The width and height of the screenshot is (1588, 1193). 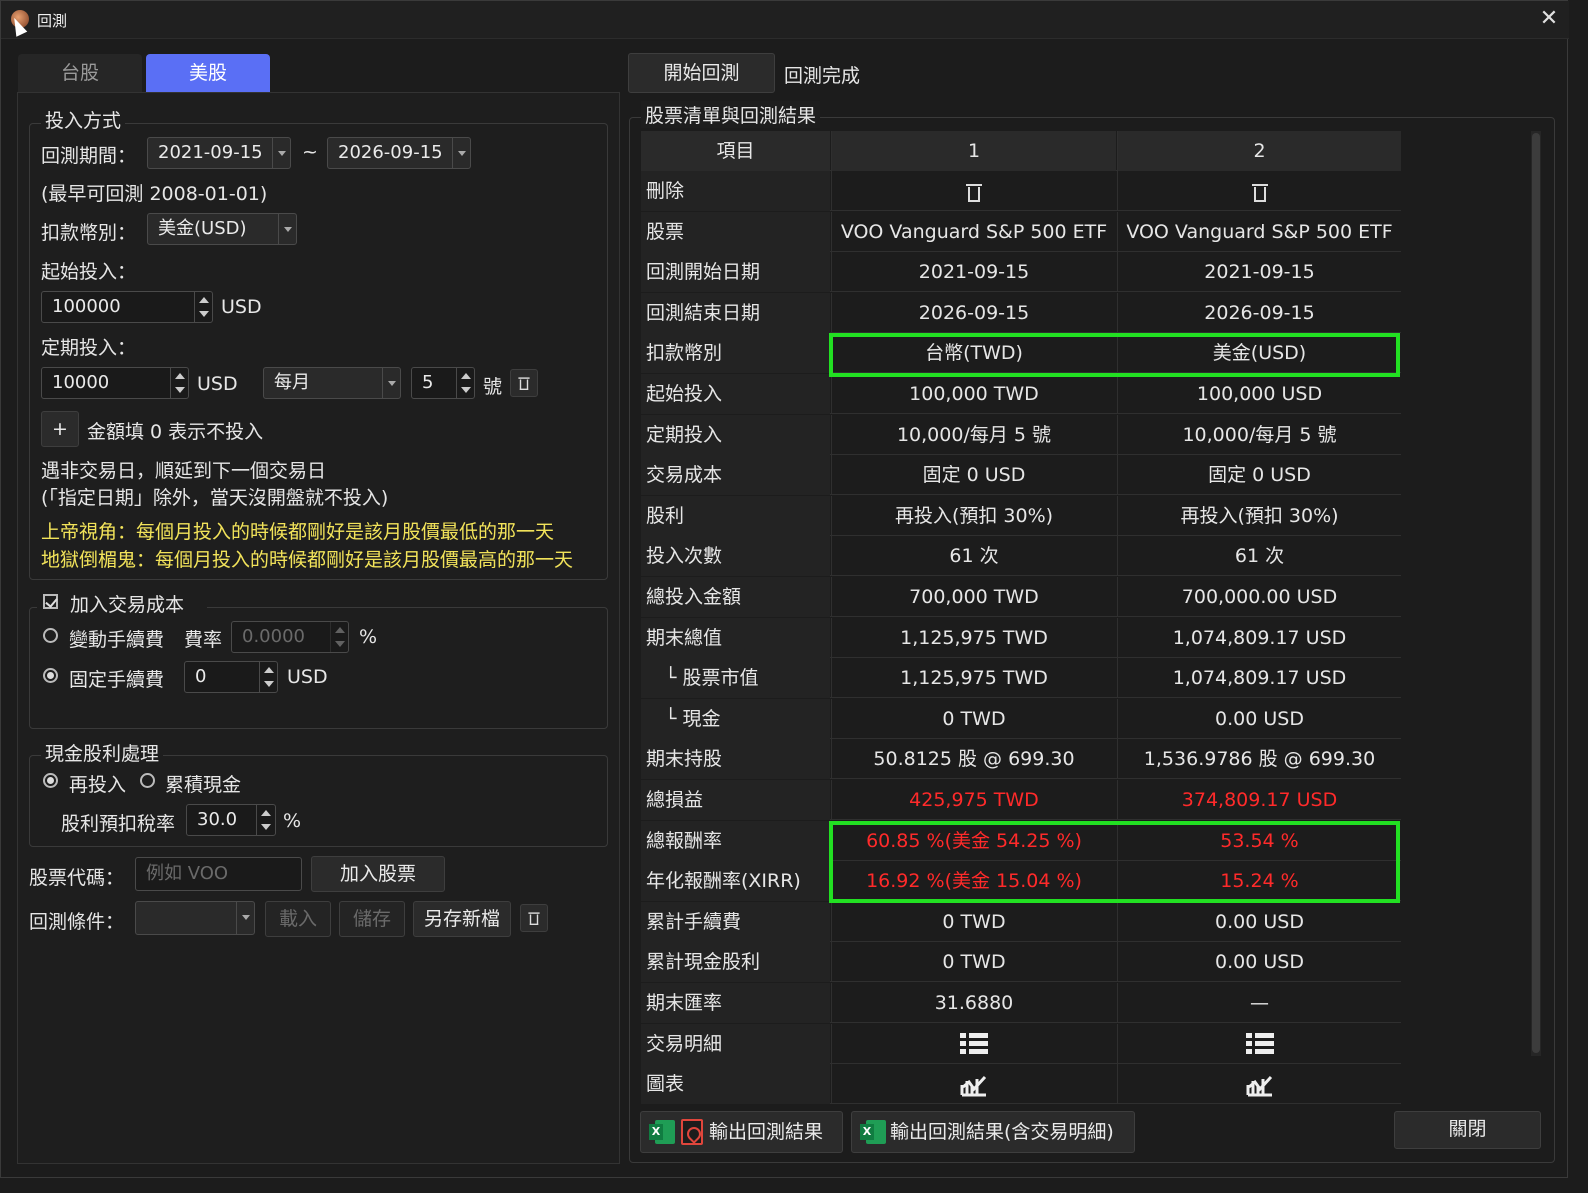 I want to click on results-group-title: 股票清單與回測結果, so click(x=731, y=114).